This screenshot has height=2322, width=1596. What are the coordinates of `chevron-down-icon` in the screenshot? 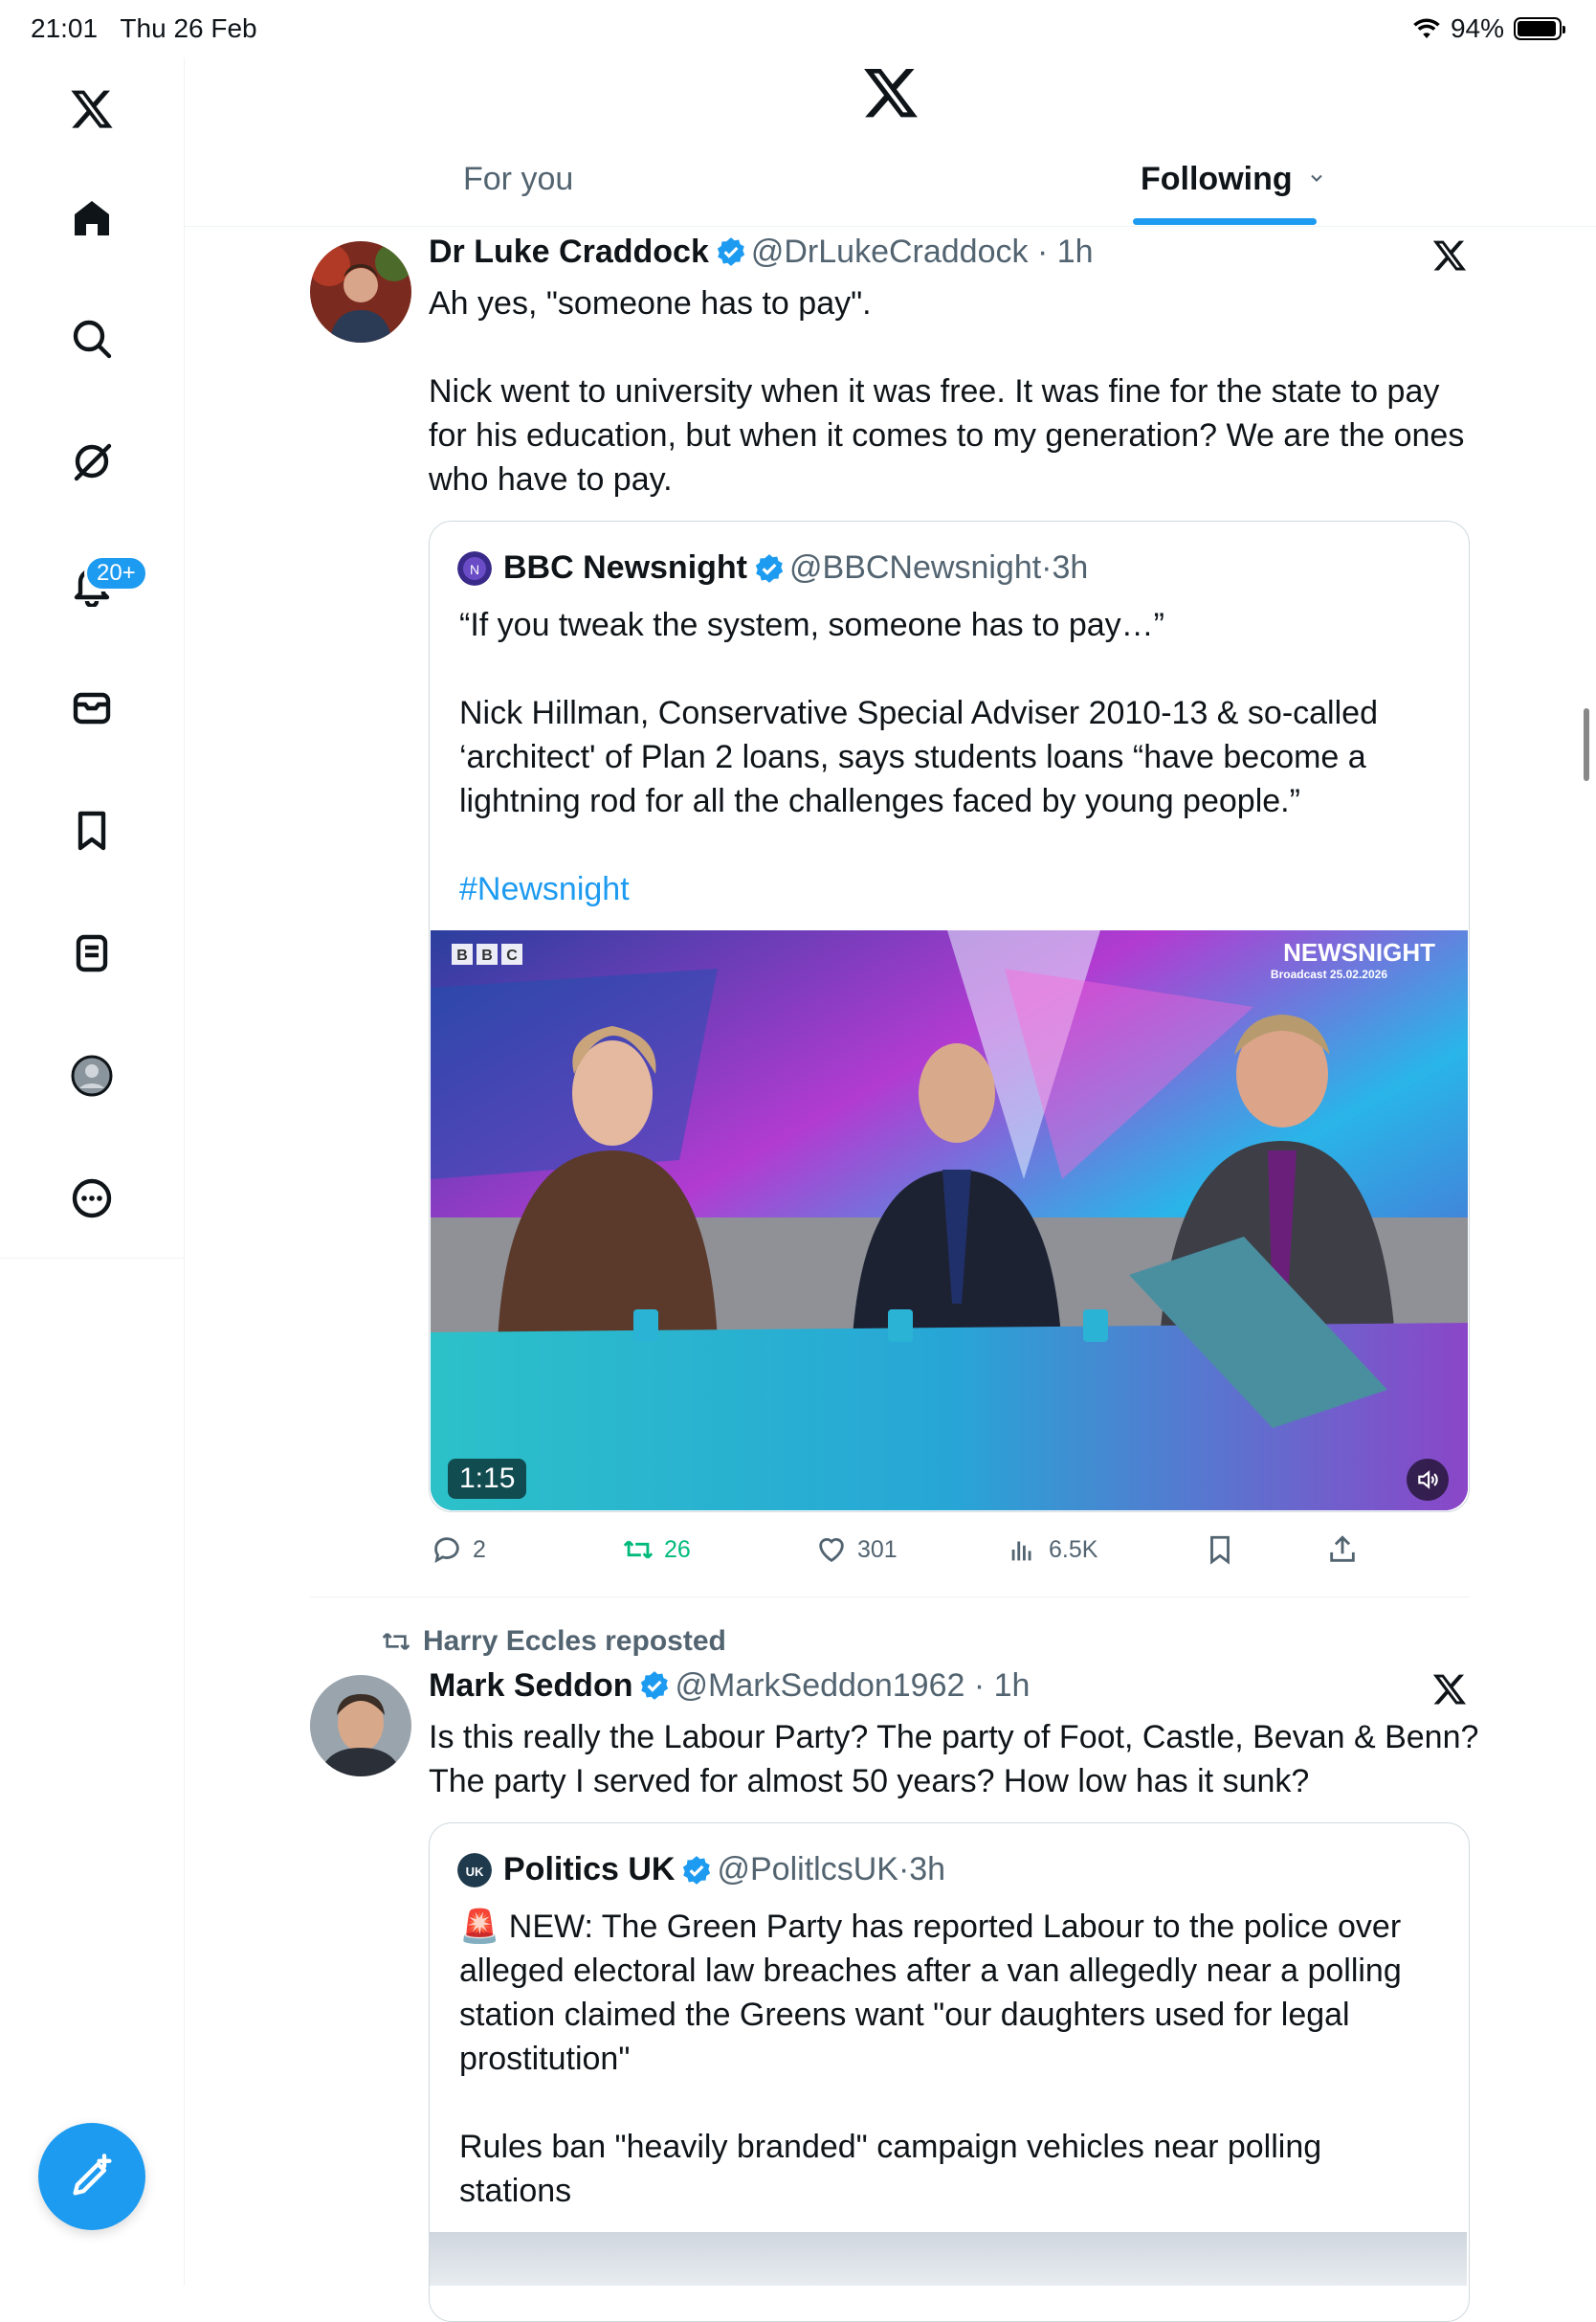 It's located at (1317, 178).